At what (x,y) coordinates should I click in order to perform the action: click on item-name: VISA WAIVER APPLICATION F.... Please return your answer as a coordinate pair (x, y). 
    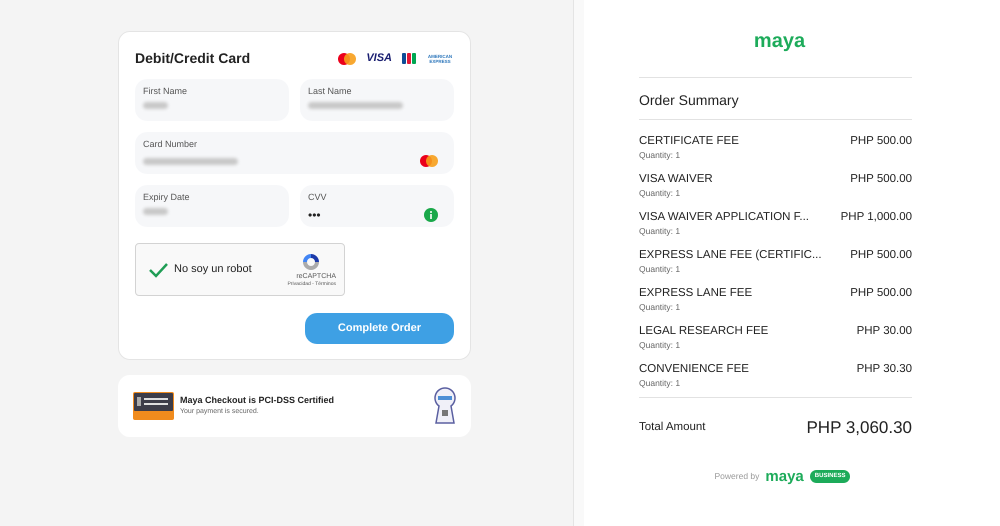
    Looking at the image, I should click on (724, 217).